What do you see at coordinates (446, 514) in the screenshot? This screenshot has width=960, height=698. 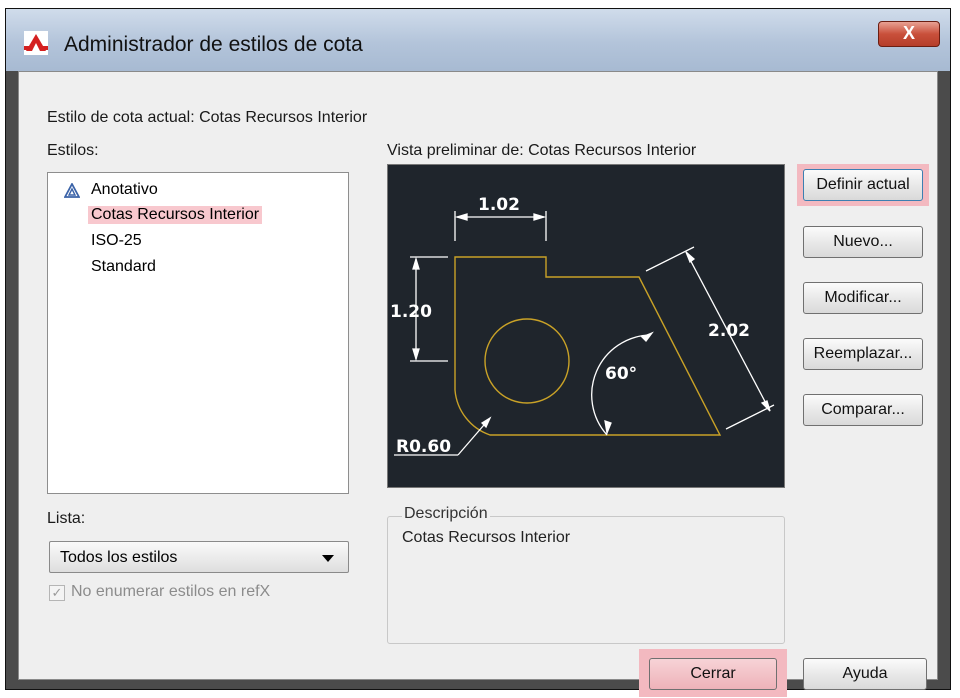 I see `description-label: Descripción` at bounding box center [446, 514].